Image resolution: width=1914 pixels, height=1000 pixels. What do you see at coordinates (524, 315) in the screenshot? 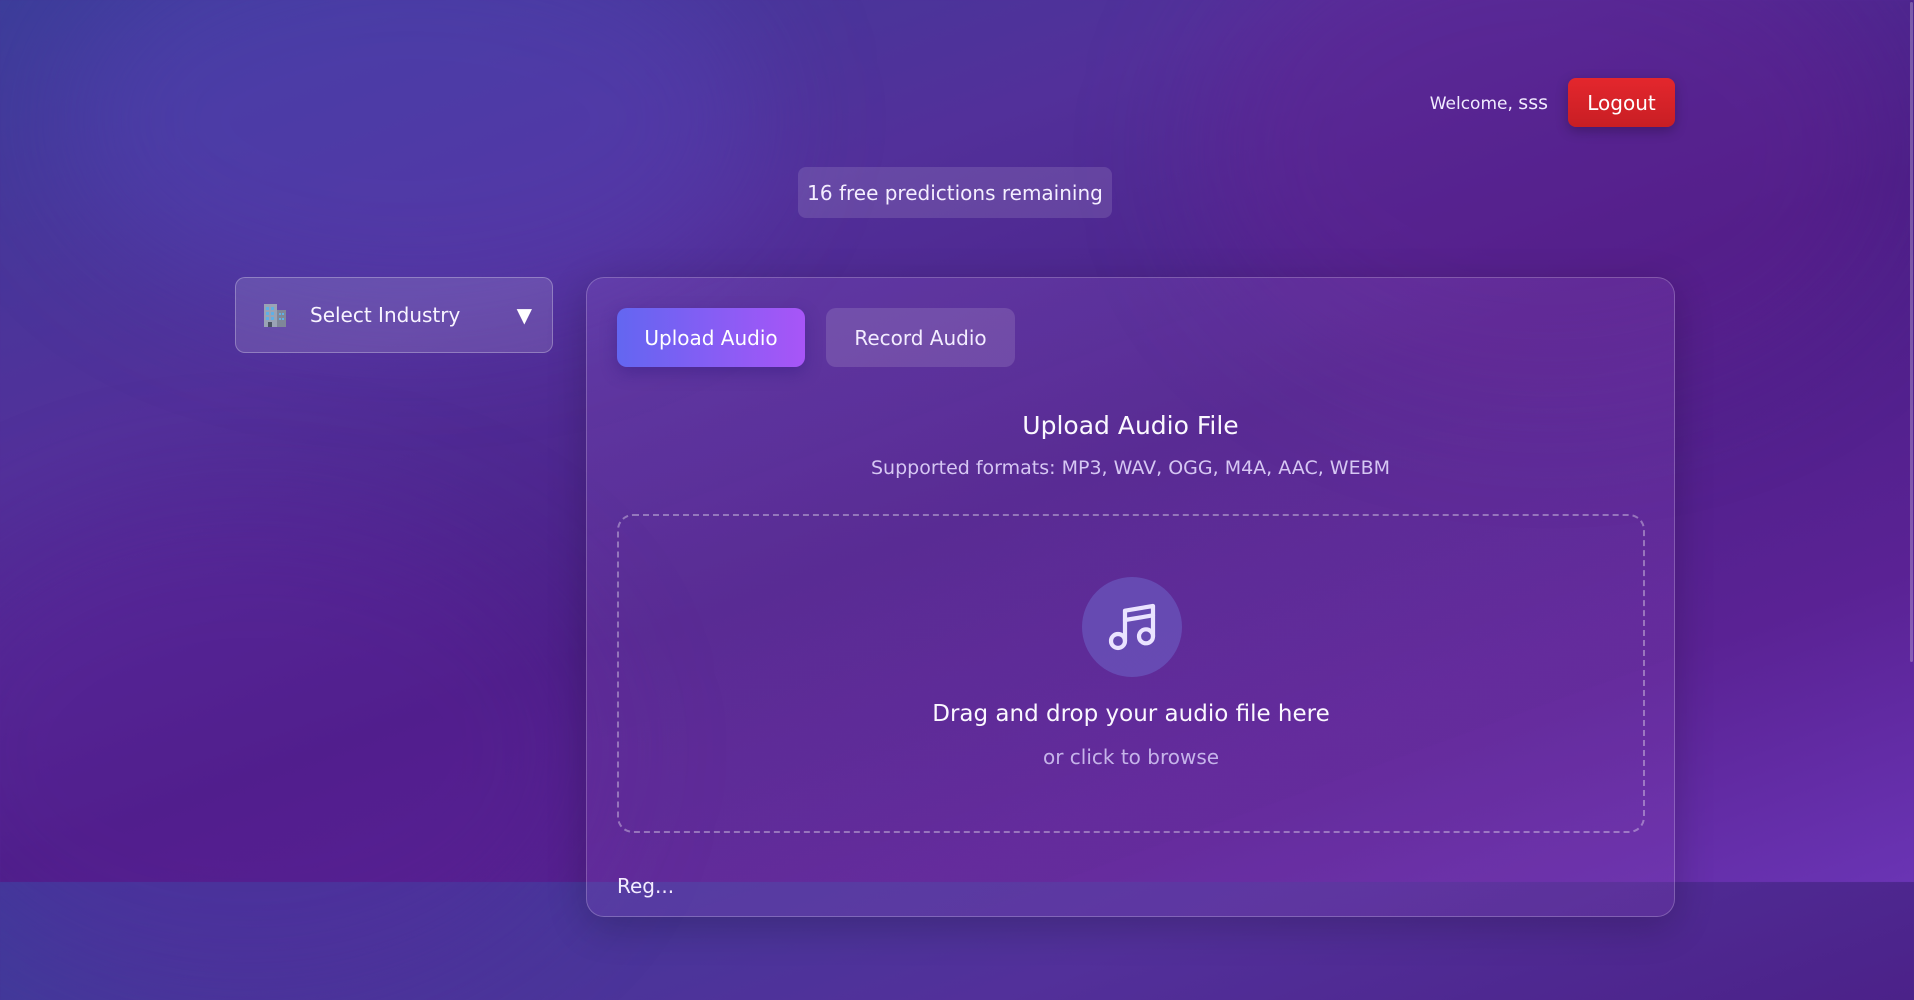
I see `chevron-down-icon: ▼` at bounding box center [524, 315].